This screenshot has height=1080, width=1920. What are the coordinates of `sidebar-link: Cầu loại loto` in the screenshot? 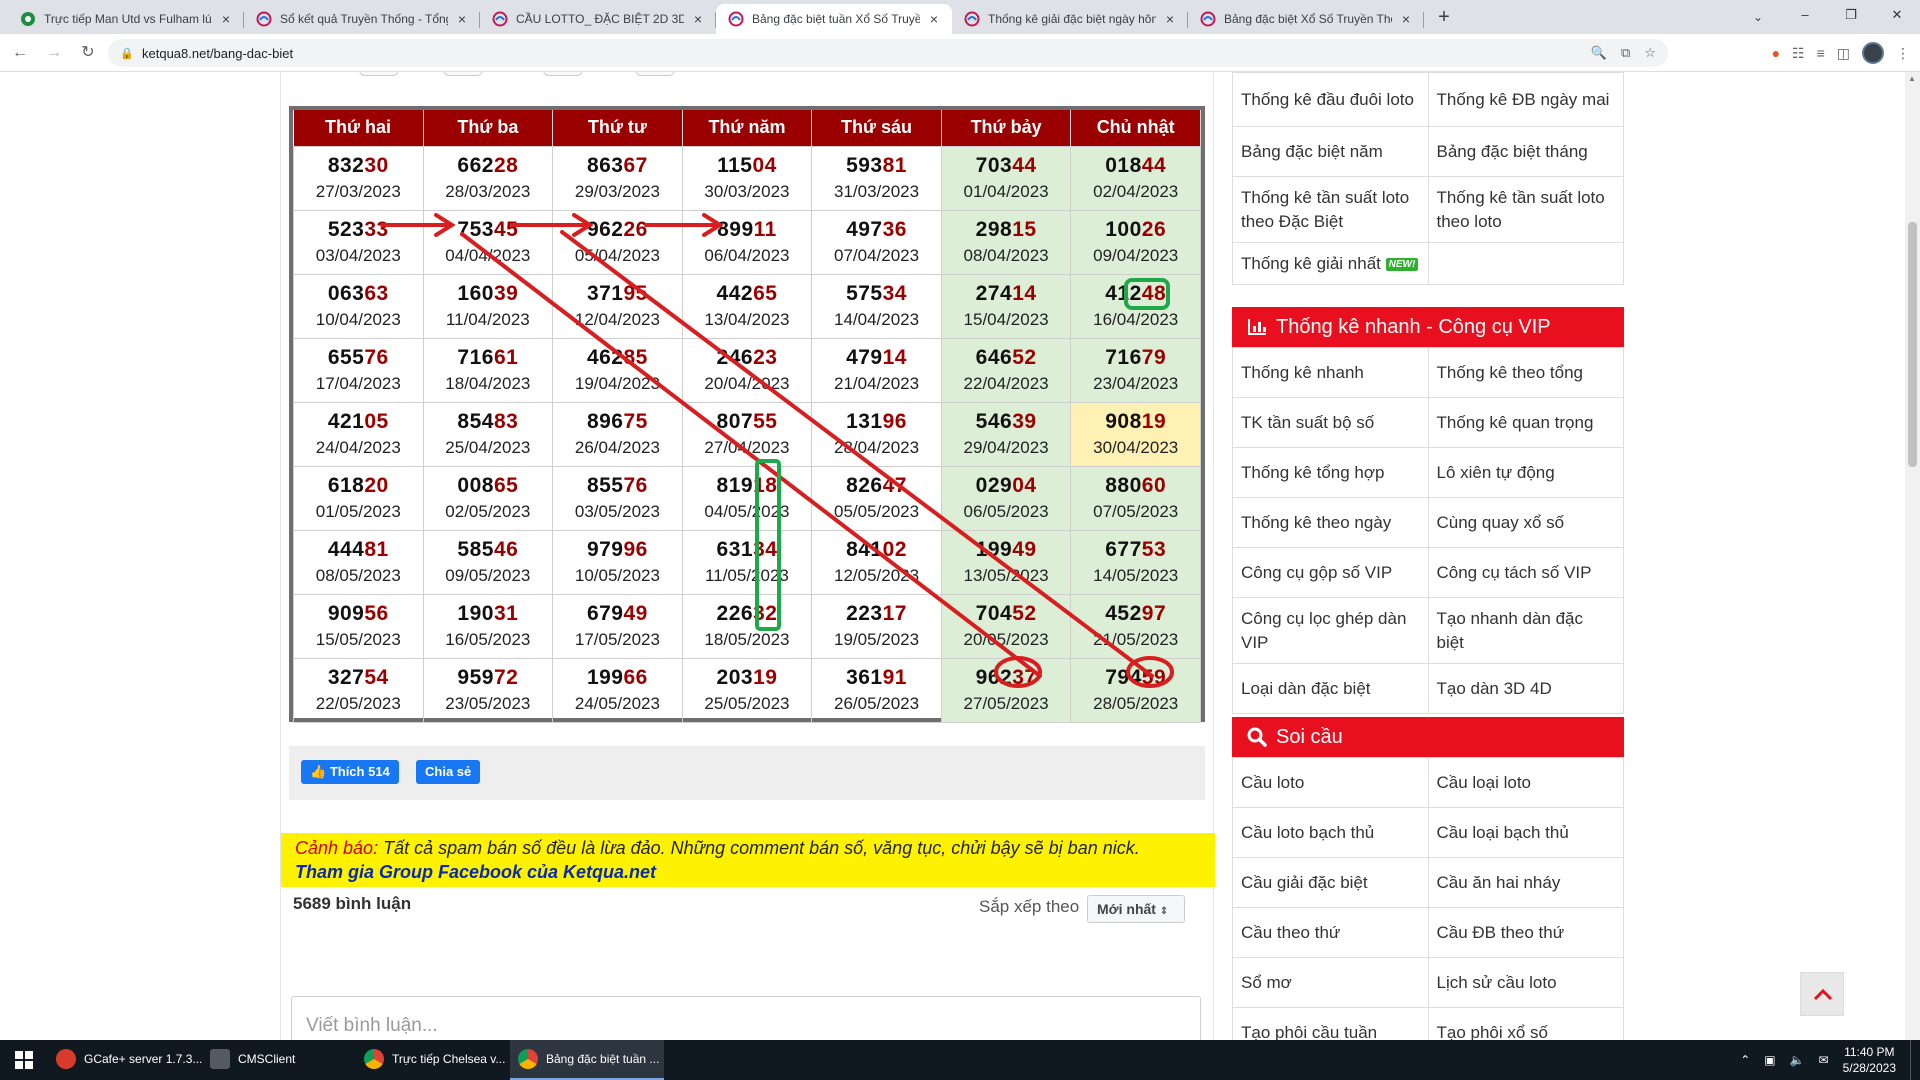 It's located at (1525, 782).